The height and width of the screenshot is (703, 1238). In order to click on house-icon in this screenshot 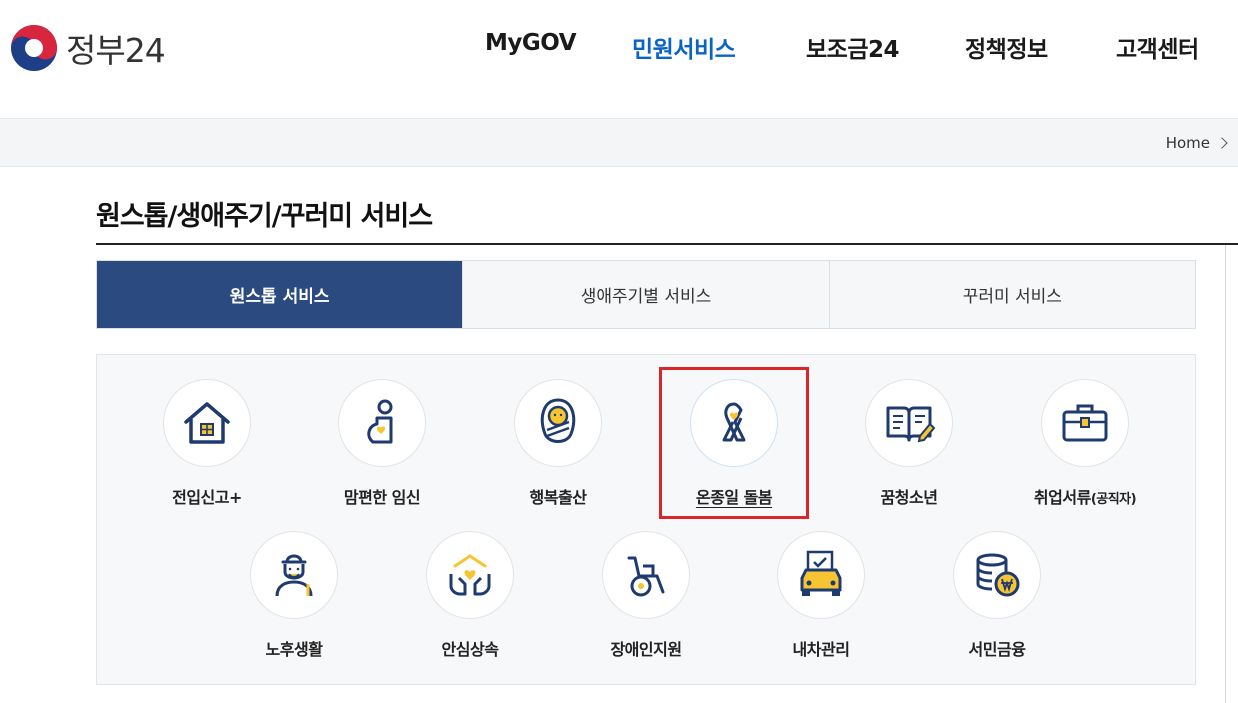, I will do `click(207, 423)`.